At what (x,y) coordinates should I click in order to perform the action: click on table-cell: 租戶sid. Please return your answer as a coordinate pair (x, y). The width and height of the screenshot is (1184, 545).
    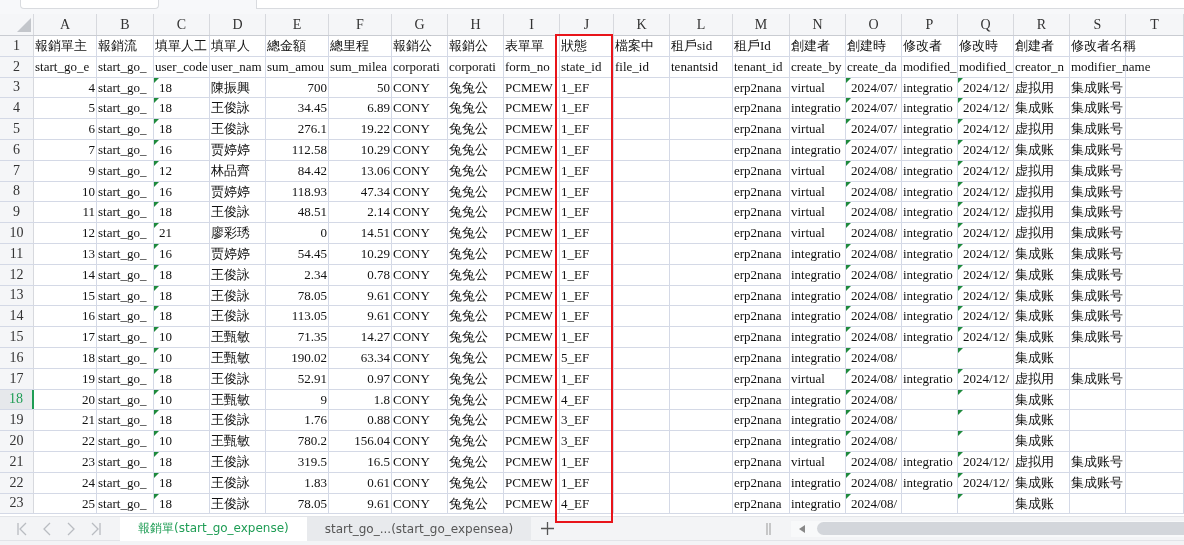
    Looking at the image, I should click on (692, 46).